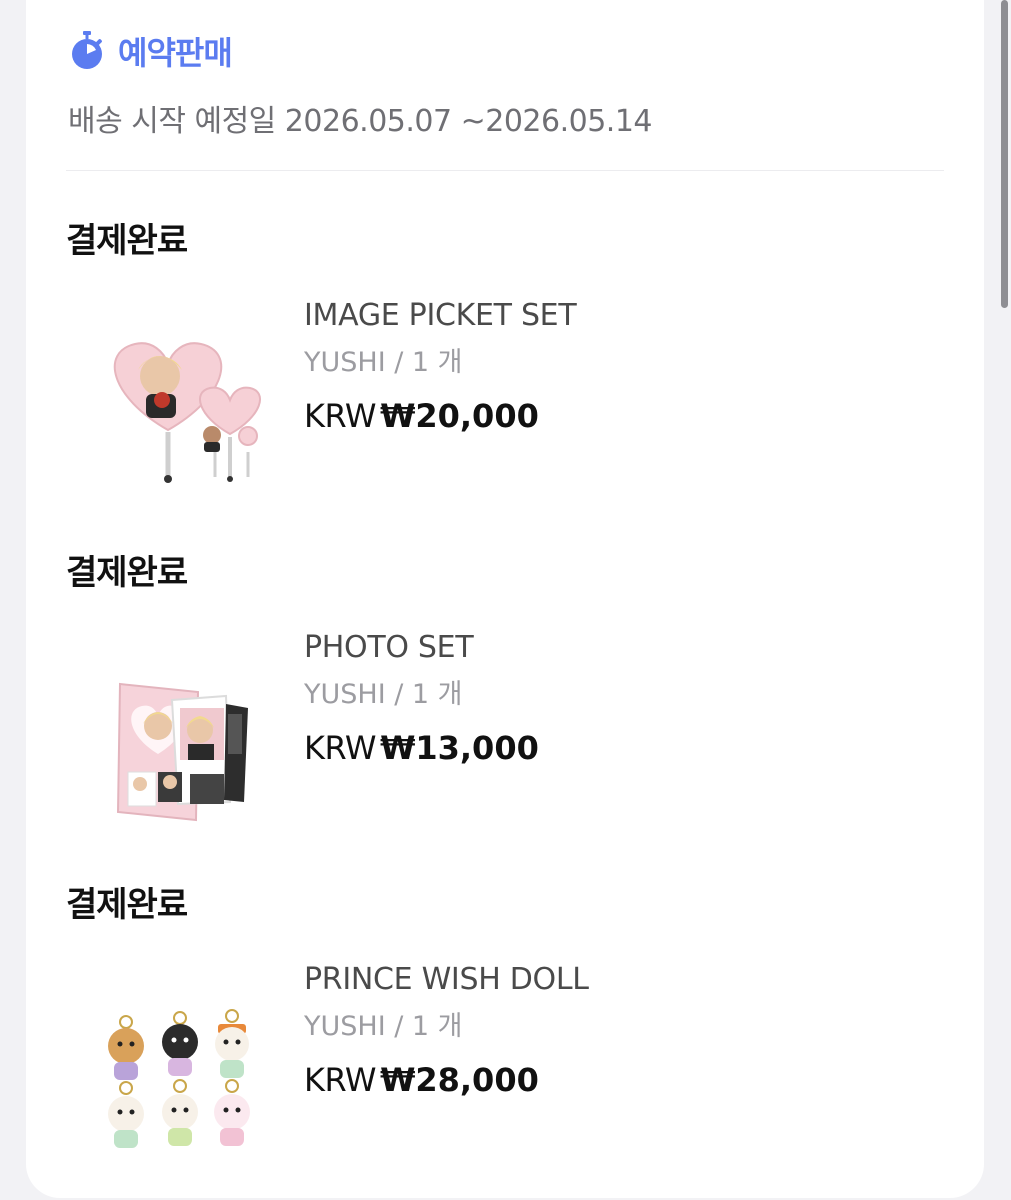 This screenshot has width=1011, height=1200. I want to click on photo-set-image, so click(182, 752).